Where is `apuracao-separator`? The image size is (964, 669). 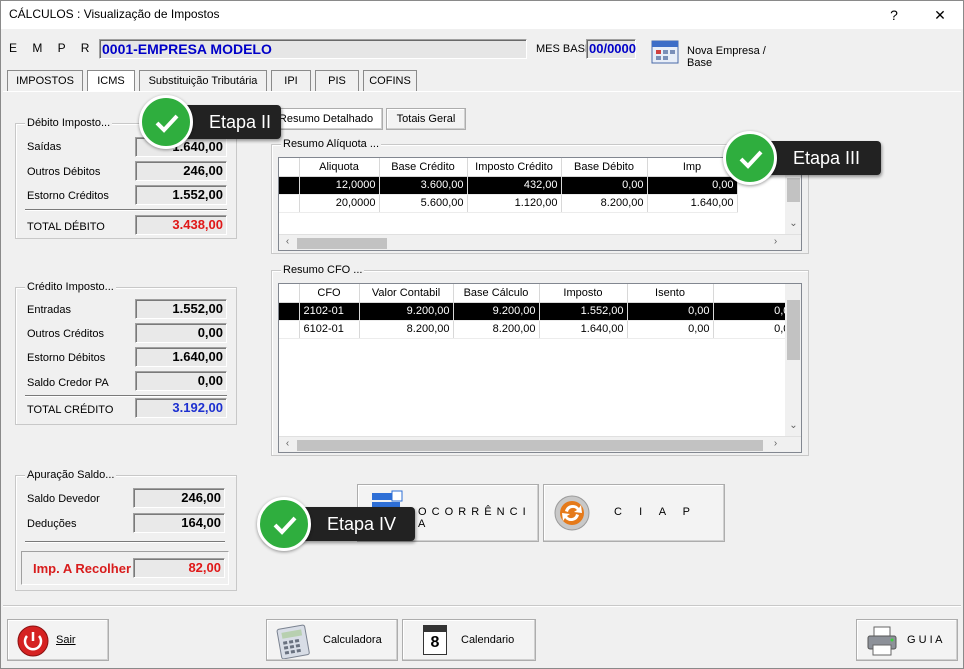 apuracao-separator is located at coordinates (125, 542).